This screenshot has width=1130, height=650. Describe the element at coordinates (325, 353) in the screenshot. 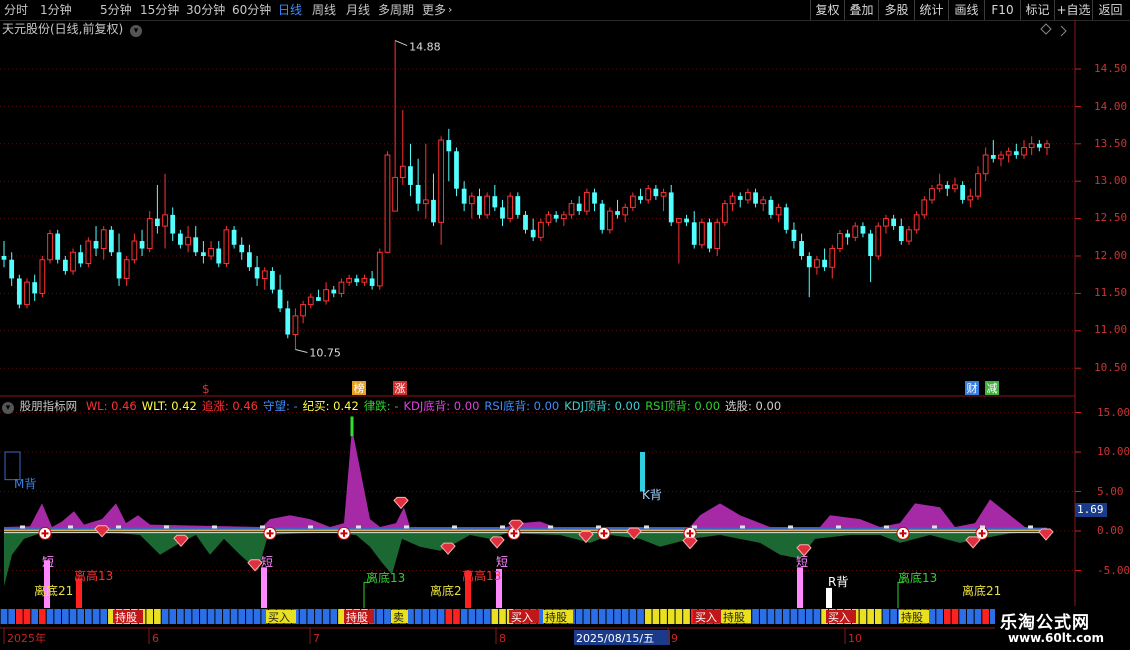

I see `low-annotation: 10.75` at that location.